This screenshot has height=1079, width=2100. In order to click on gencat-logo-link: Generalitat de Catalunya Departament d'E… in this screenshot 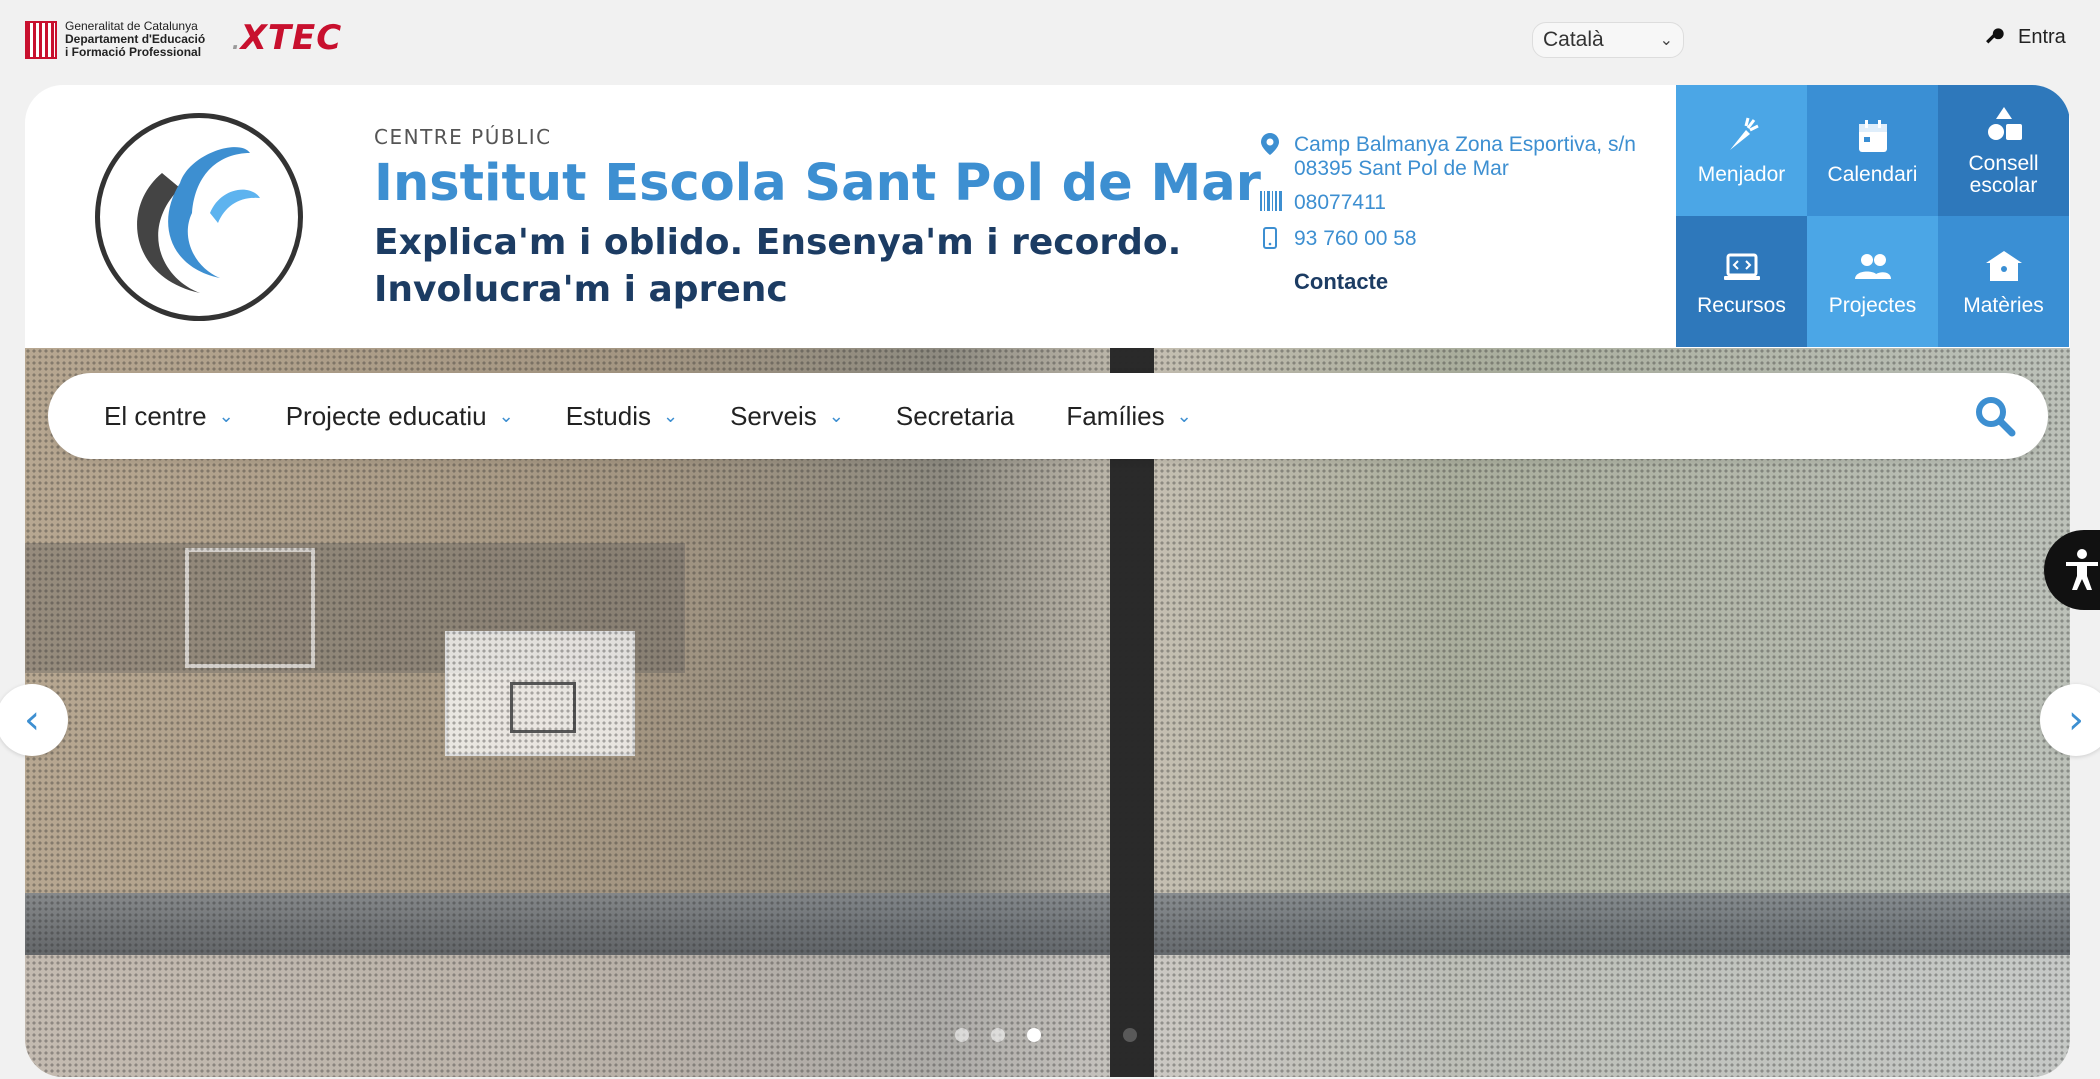, I will do `click(115, 39)`.